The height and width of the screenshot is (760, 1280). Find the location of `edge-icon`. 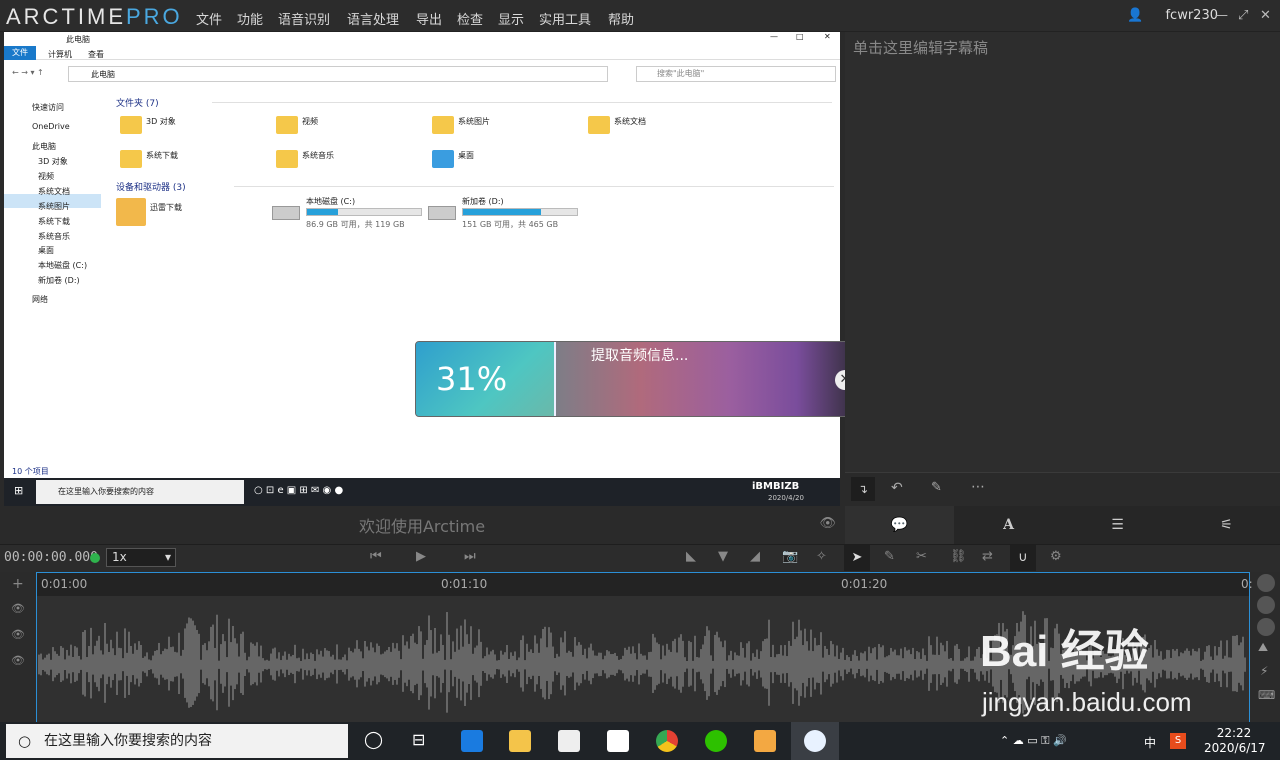

edge-icon is located at coordinates (472, 741).